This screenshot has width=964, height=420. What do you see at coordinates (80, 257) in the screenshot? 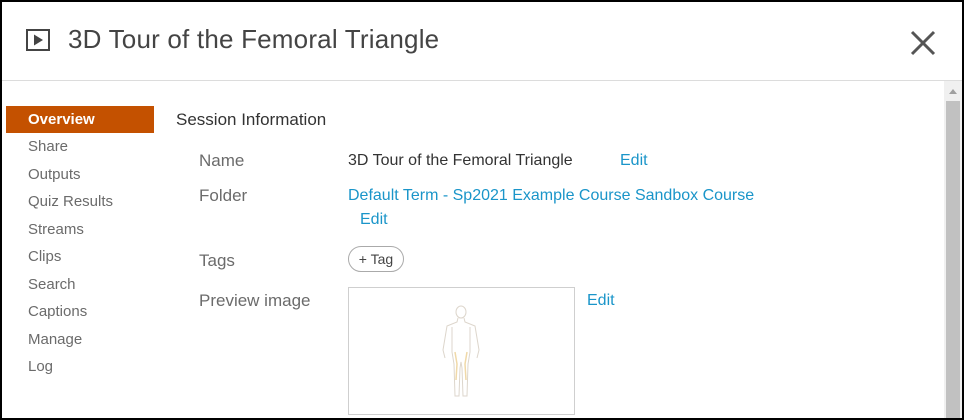
I see `sidebar-item-clips: Clips` at bounding box center [80, 257].